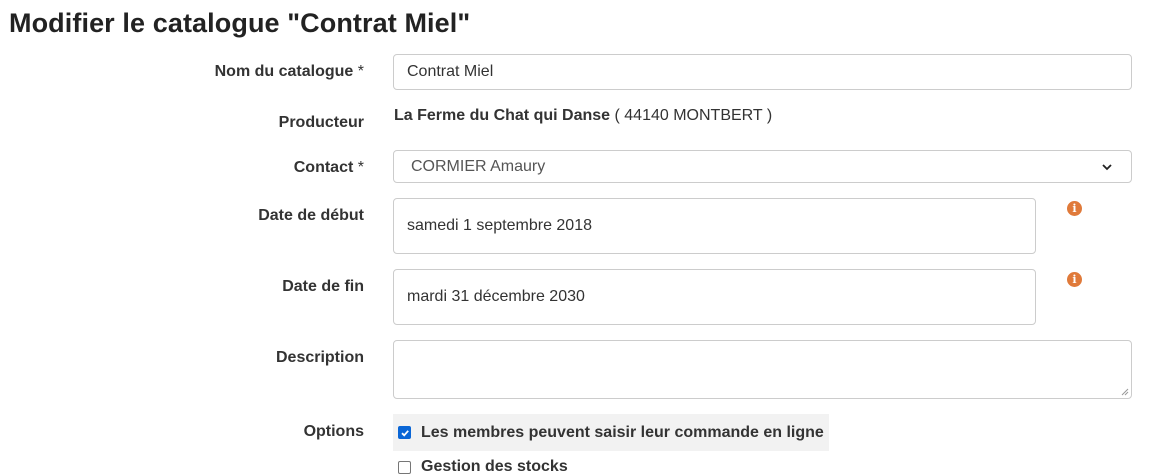 The height and width of the screenshot is (476, 1172). What do you see at coordinates (762, 369) in the screenshot?
I see `description-textarea` at bounding box center [762, 369].